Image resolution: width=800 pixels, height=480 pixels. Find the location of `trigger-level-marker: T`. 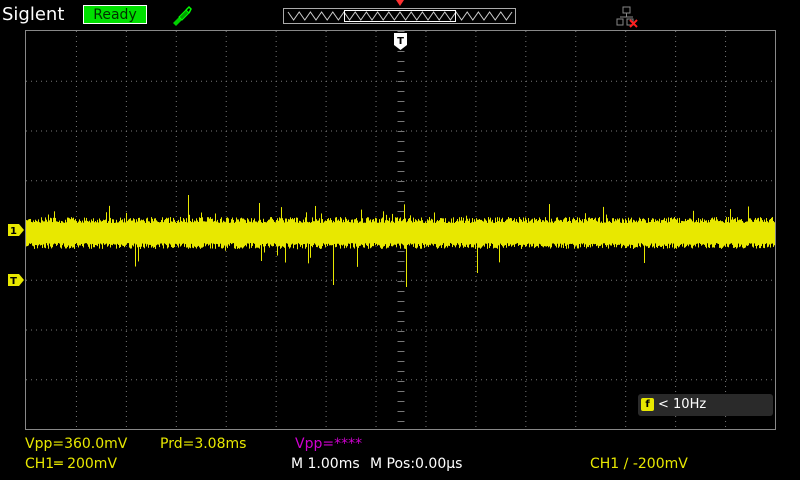

trigger-level-marker: T is located at coordinates (16, 280).